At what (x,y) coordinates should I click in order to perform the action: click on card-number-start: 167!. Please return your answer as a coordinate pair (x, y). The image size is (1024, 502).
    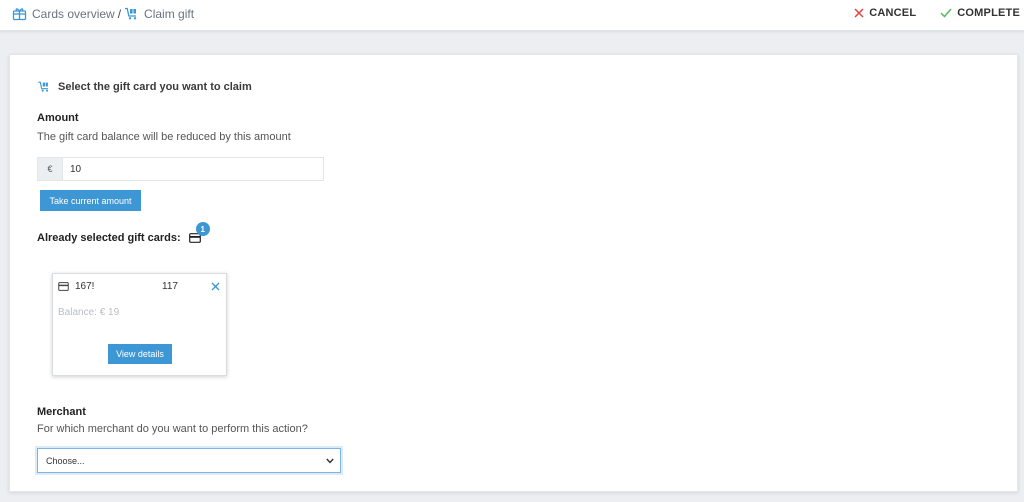
    Looking at the image, I should click on (85, 286).